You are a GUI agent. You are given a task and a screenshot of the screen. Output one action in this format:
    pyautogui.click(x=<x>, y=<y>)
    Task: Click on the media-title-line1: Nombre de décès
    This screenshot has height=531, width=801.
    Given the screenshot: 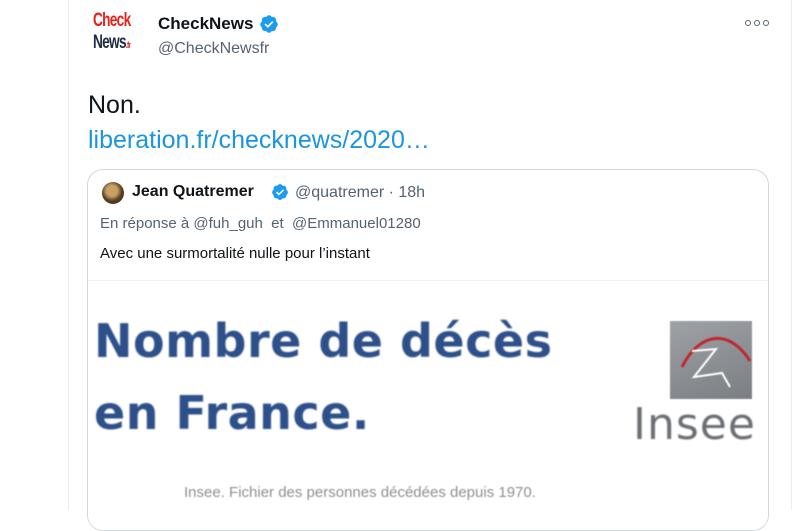 What is the action you would take?
    pyautogui.click(x=323, y=341)
    